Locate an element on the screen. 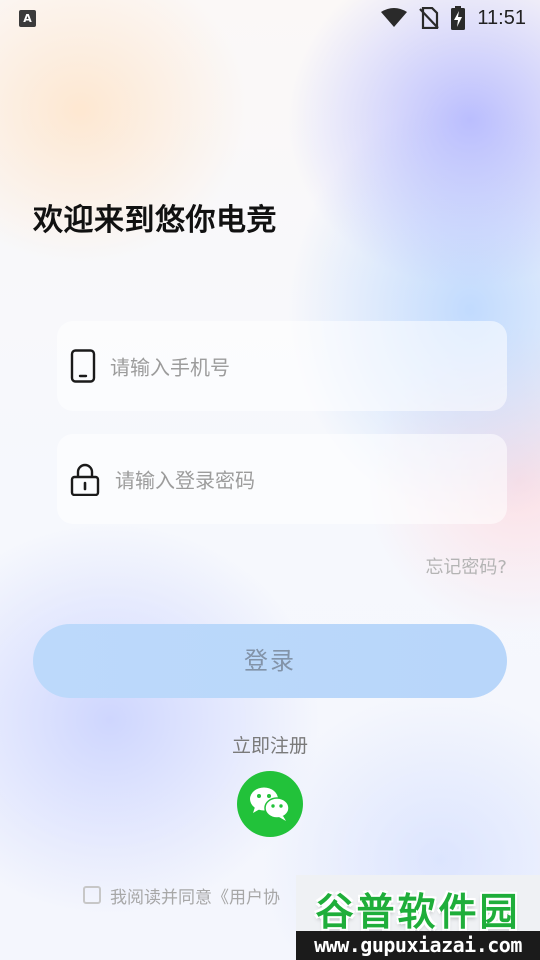  watermark-url: www.gupuxiazai.com is located at coordinates (418, 945).